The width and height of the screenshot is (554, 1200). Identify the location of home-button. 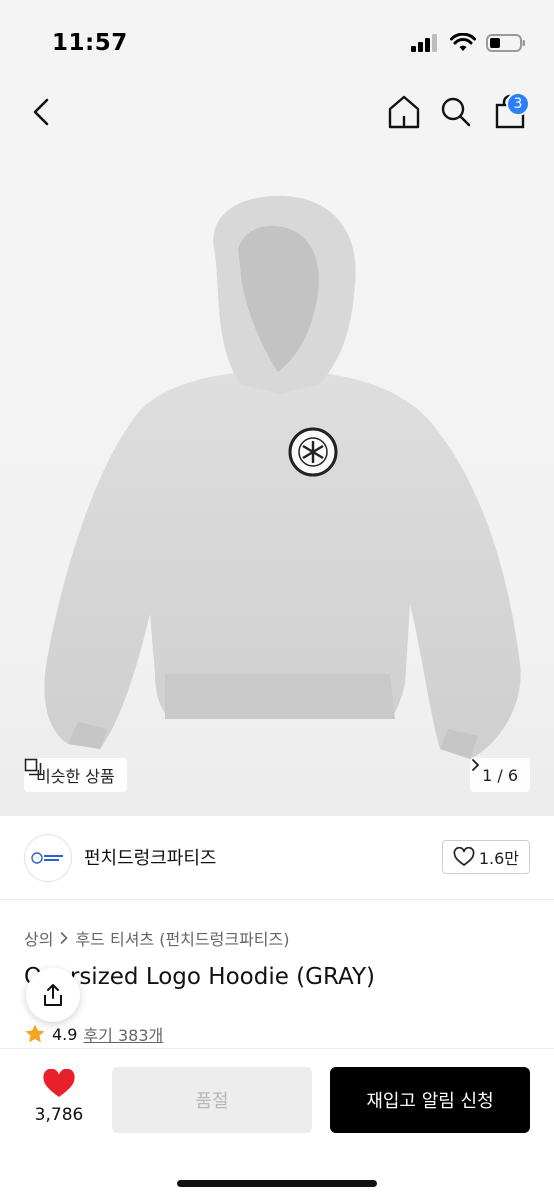
(404, 112).